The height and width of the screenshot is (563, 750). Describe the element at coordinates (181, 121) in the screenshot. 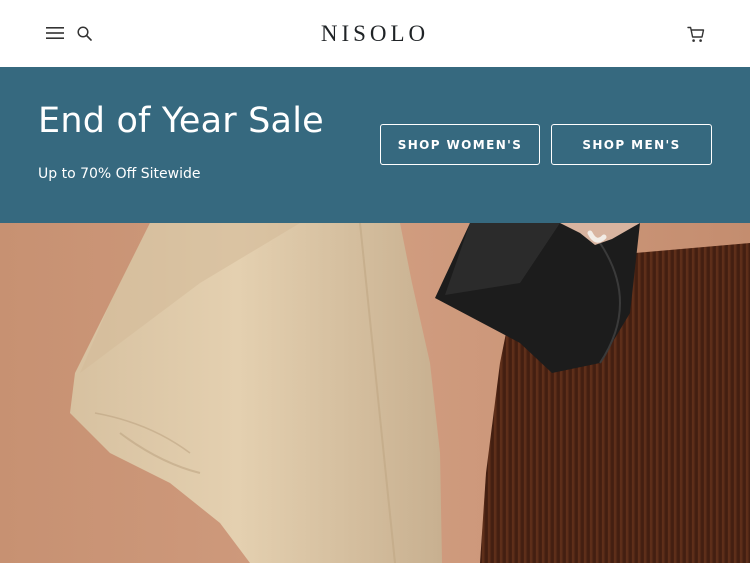

I see `banner-title: End of Year Sale` at that location.